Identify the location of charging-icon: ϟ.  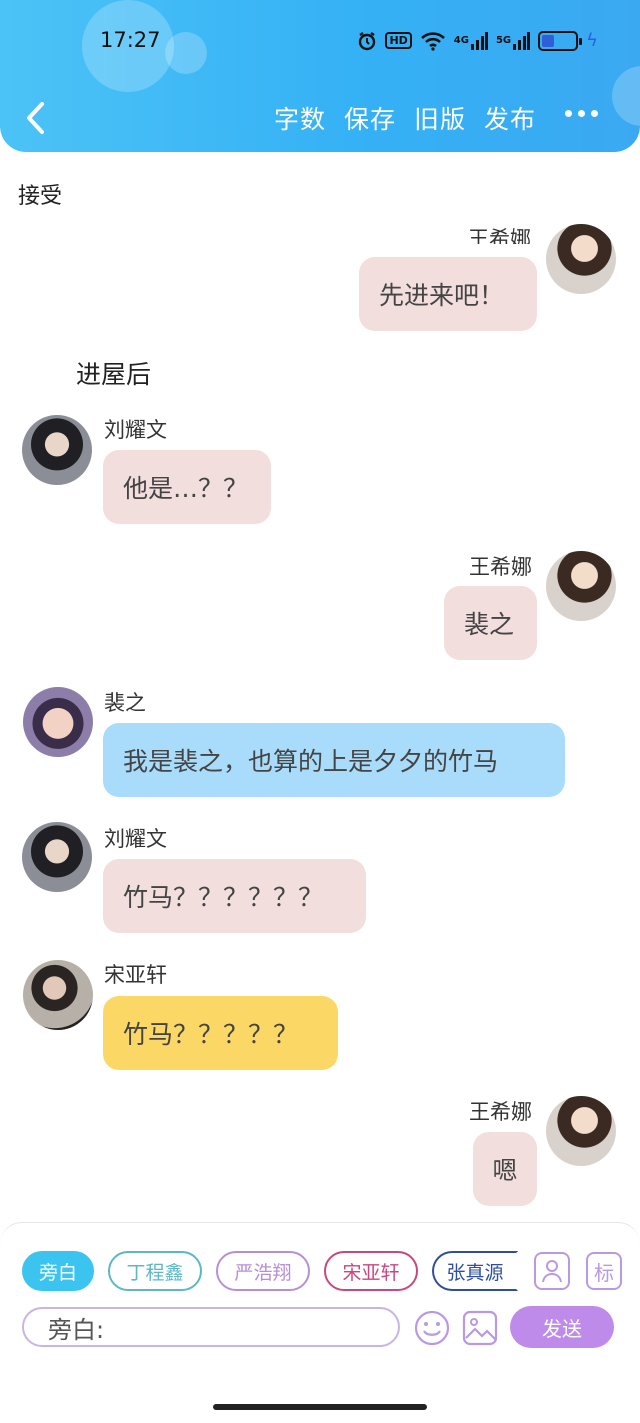
(592, 40).